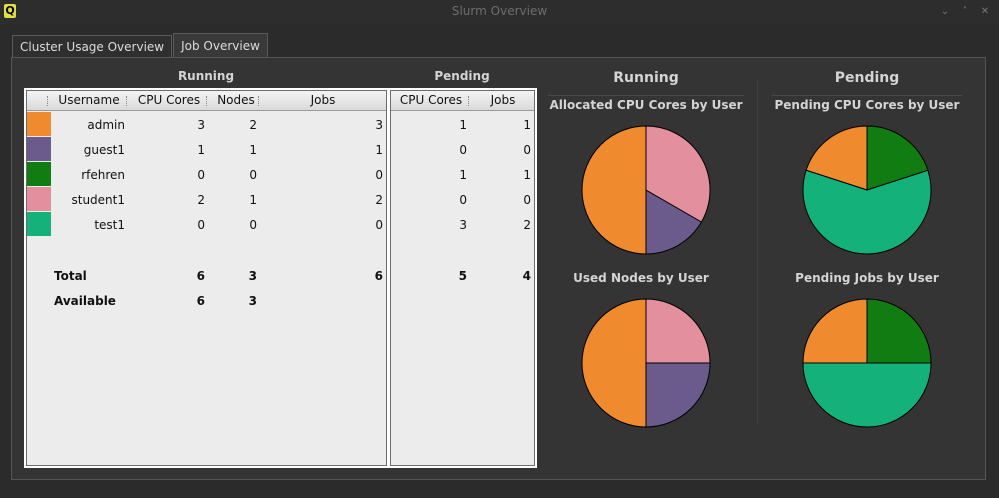 This screenshot has width=999, height=498. I want to click on pending-table-header: CPU Cores Jobs, so click(462, 101).